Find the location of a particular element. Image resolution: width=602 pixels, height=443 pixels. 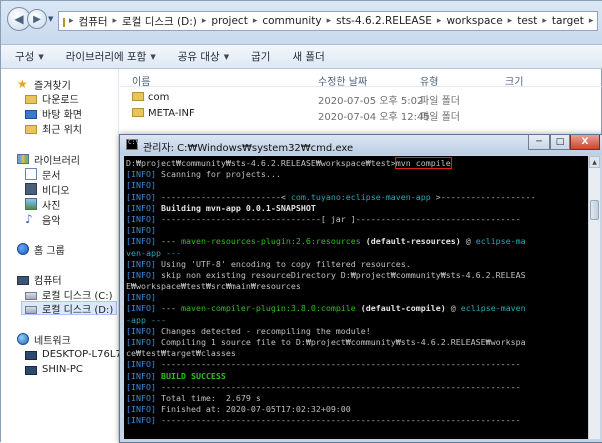

cmd-titlebar: 관리자: C:₩Windows₩system32₩cmd.exe ─ □ X is located at coordinates (361, 145).